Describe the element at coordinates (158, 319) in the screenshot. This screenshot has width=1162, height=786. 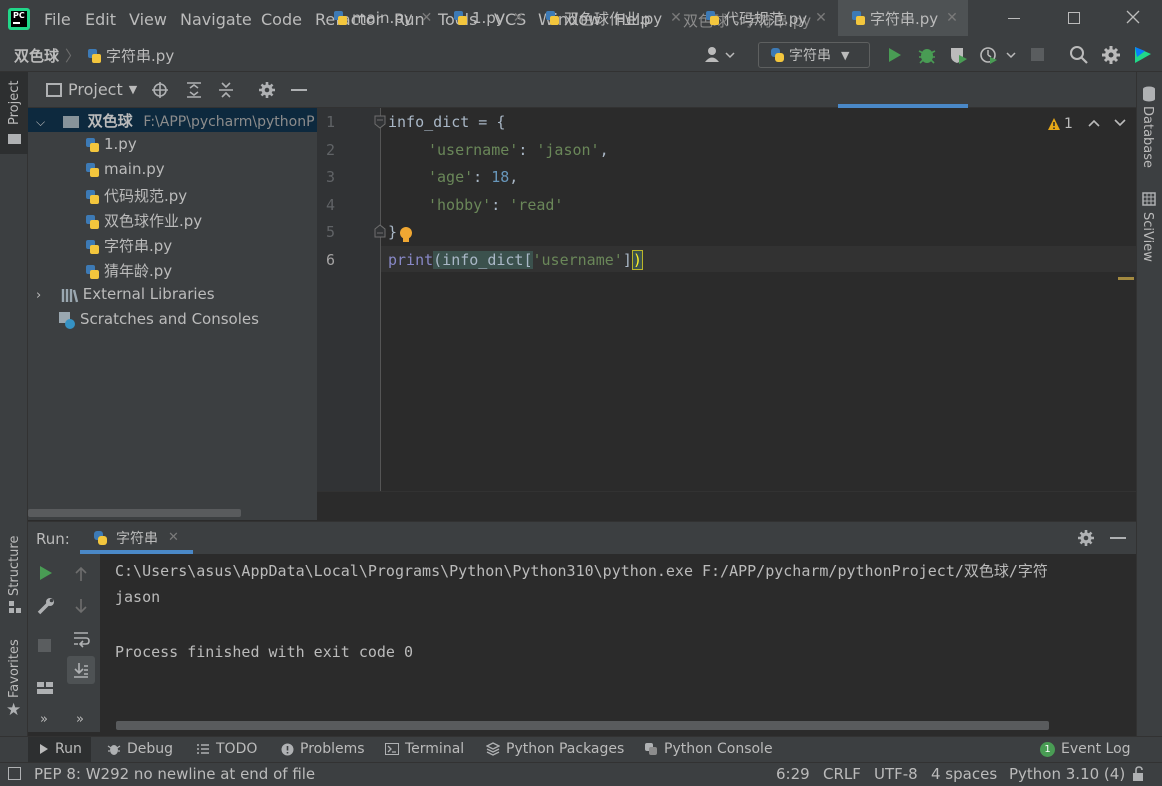
I see `tree-scratches: Scratches and Consoles` at that location.